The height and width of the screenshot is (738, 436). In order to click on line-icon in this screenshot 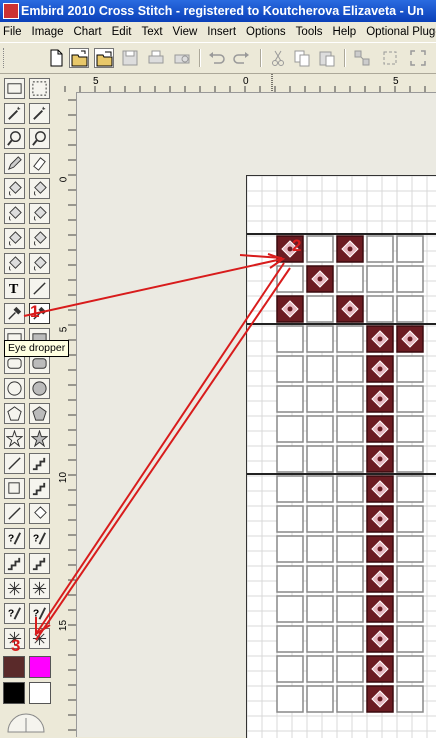, I will do `click(39, 288)`.